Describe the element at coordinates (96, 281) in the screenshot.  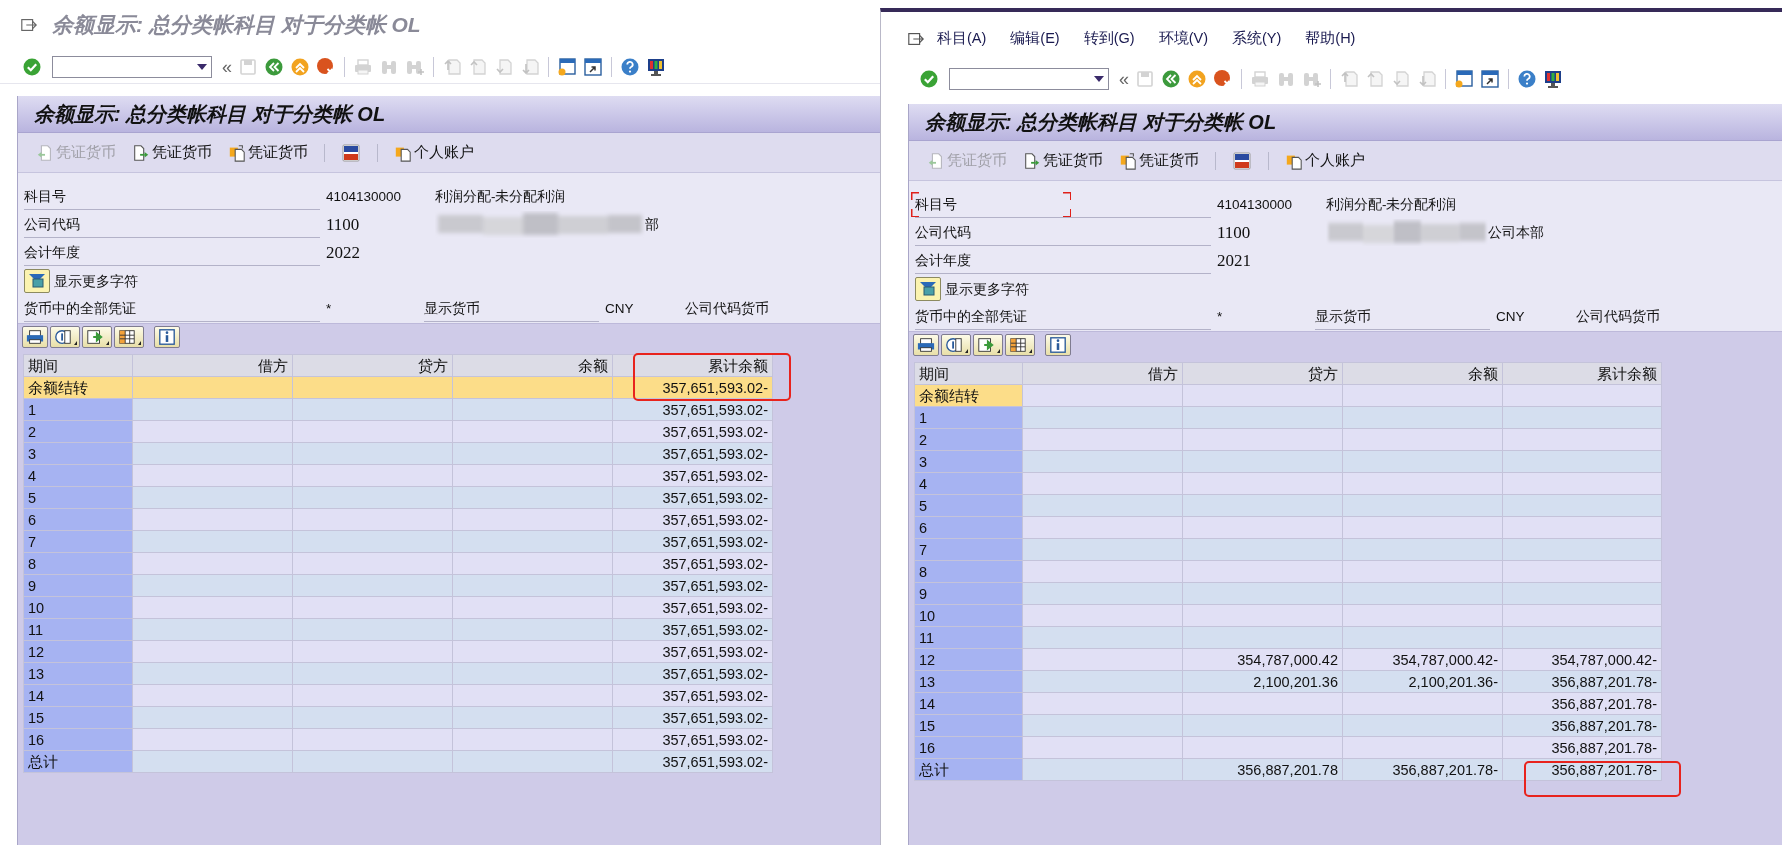
I see `more-characters-label: 显示更多字符` at that location.